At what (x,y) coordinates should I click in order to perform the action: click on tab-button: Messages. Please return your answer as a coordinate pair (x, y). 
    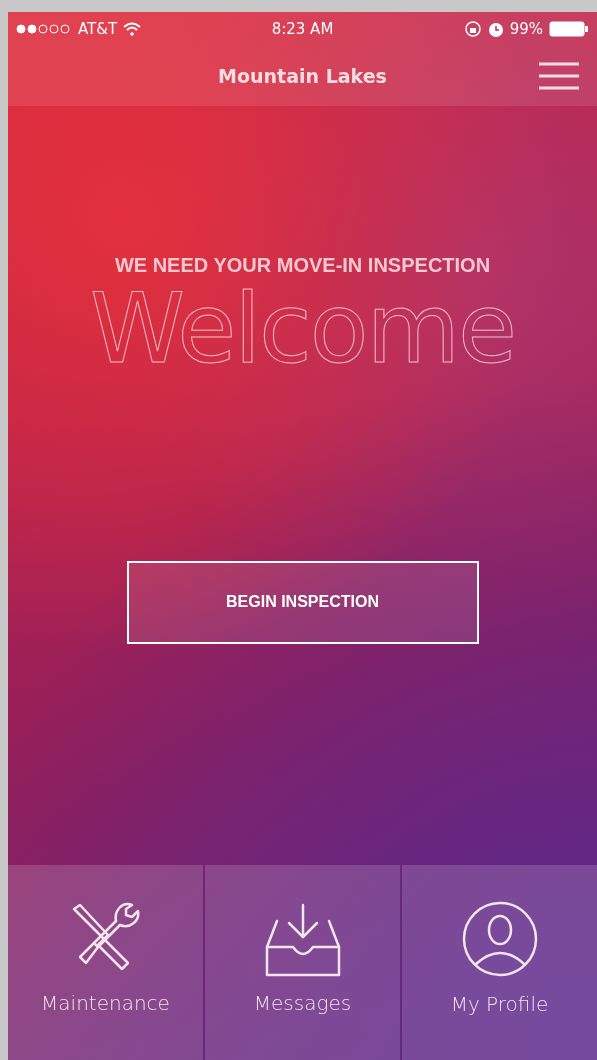
    Looking at the image, I should click on (302, 962).